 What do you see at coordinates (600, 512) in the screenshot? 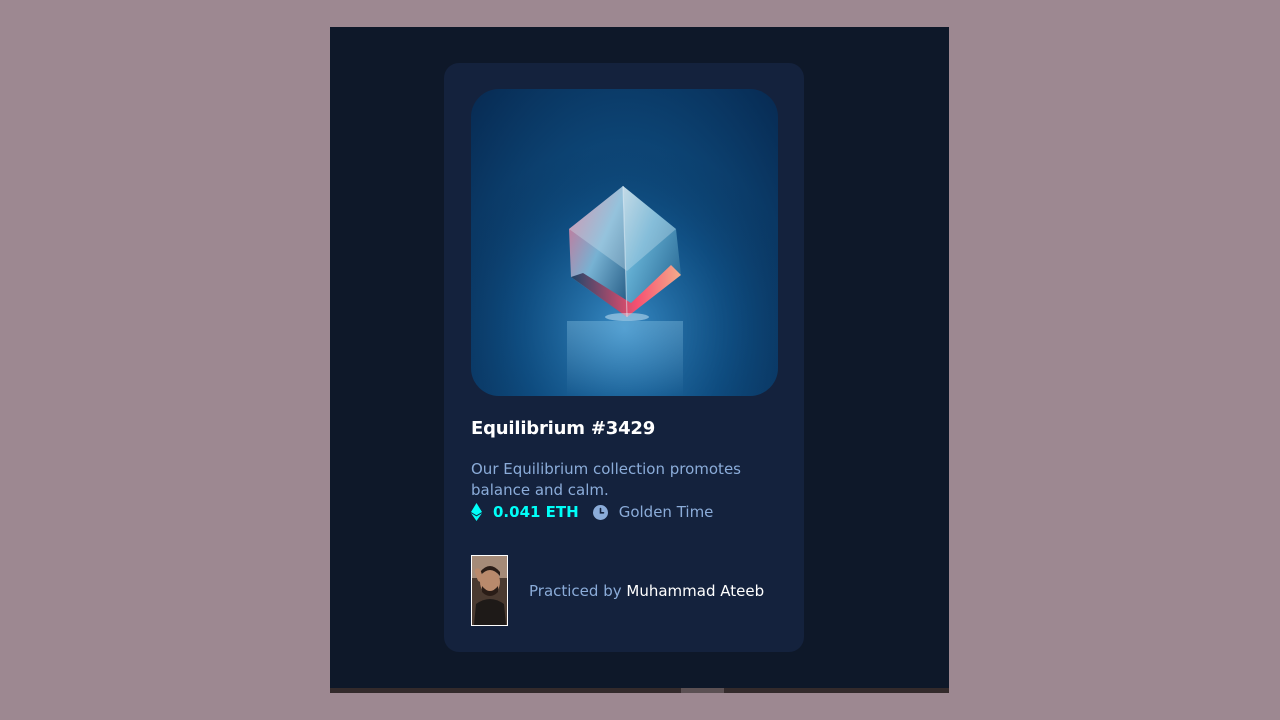
I see `clock-icon` at bounding box center [600, 512].